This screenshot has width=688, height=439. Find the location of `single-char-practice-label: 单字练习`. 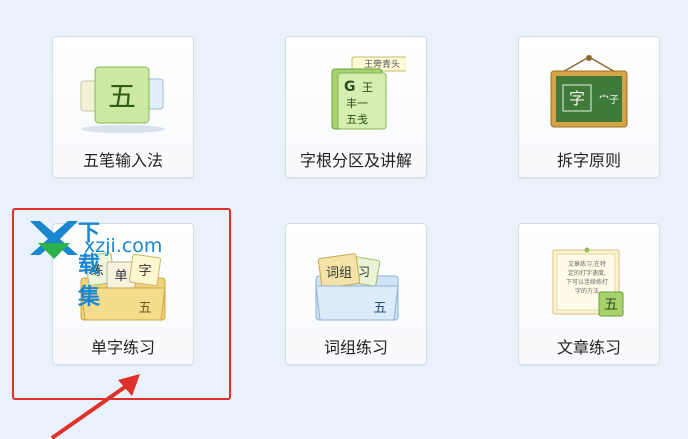

single-char-practice-label: 单字练习 is located at coordinates (122, 347).